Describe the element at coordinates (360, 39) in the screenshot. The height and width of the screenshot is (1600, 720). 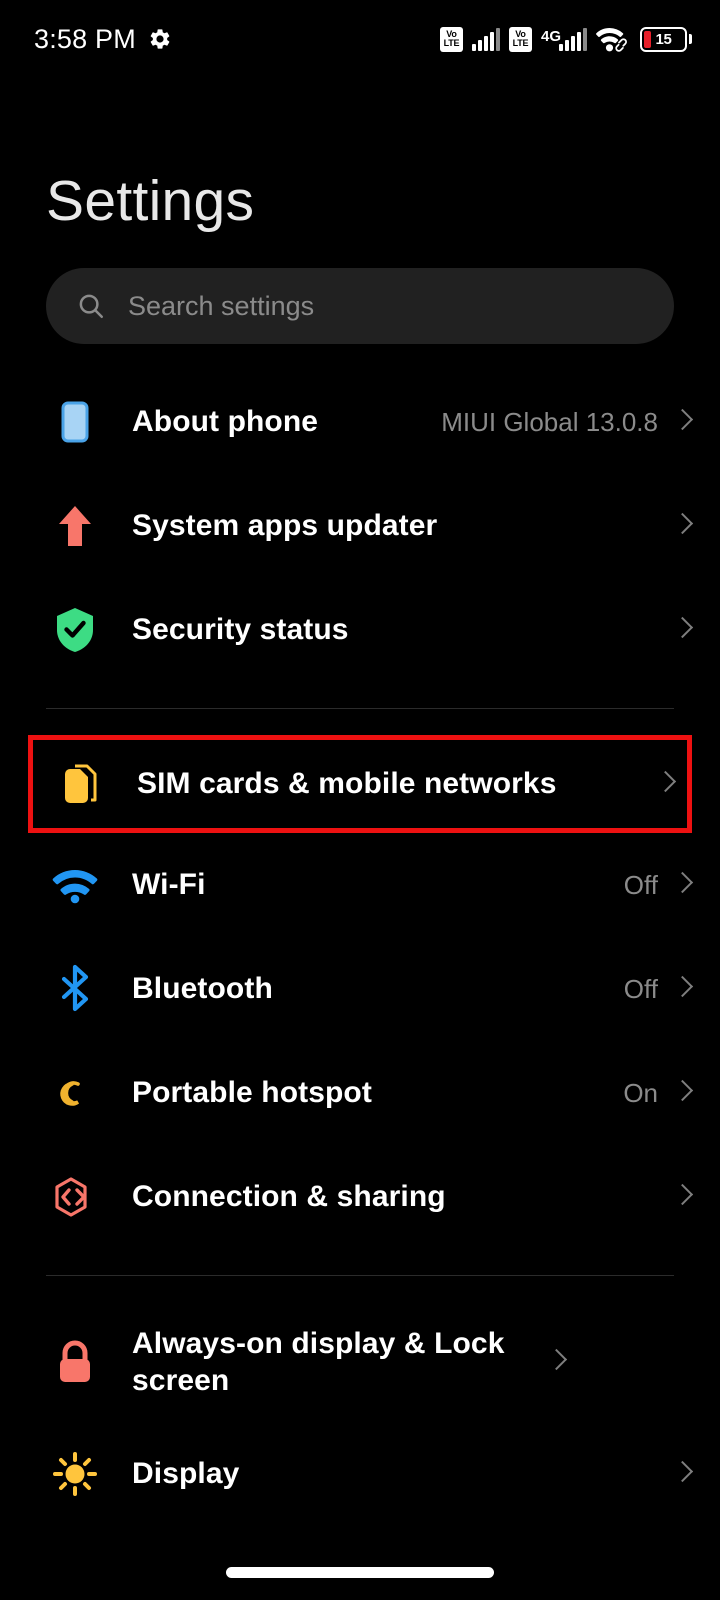
I see `status-bar: 3:58 PM Vo LTE Vo LTE 4G 15` at that location.